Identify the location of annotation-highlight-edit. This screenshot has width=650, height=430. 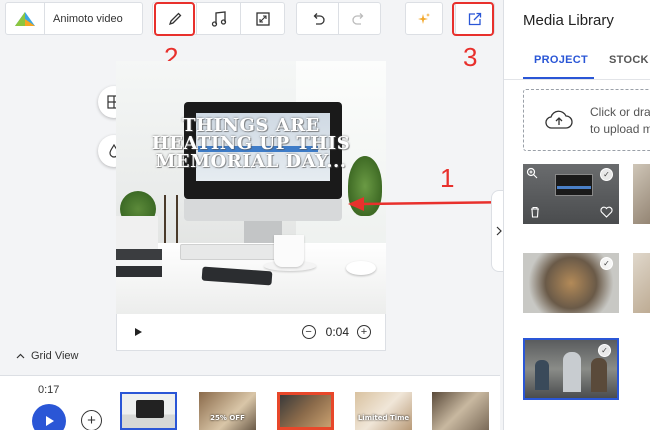
(174, 19).